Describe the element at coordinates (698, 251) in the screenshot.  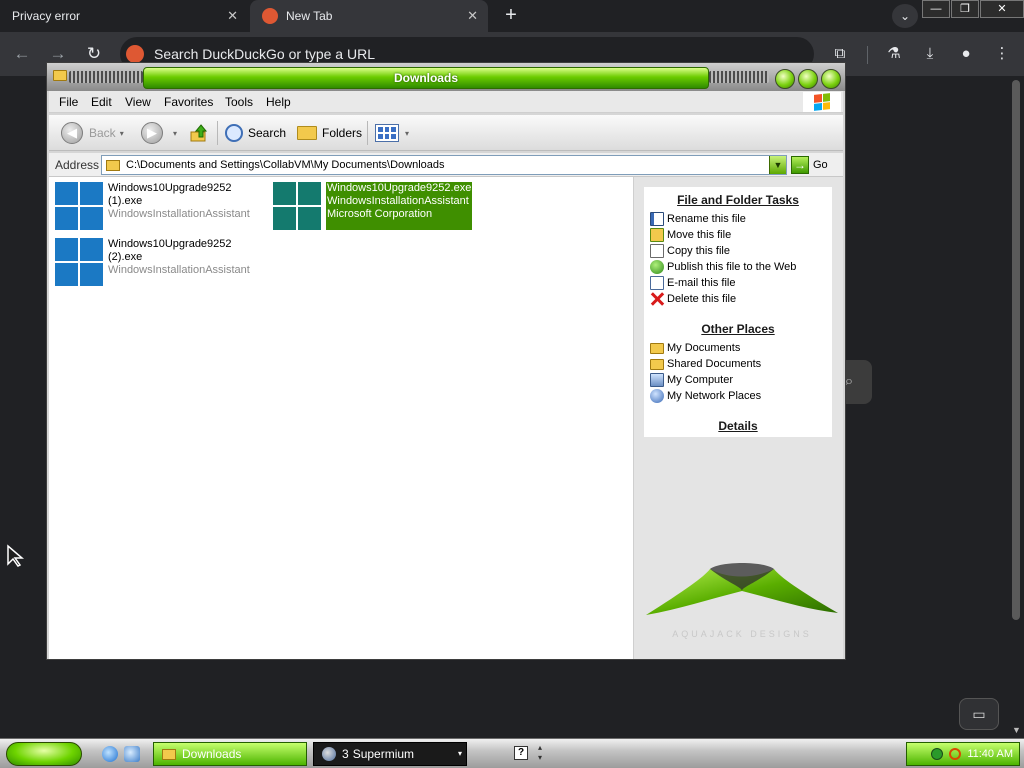
I see `task-label: Copy this file` at that location.